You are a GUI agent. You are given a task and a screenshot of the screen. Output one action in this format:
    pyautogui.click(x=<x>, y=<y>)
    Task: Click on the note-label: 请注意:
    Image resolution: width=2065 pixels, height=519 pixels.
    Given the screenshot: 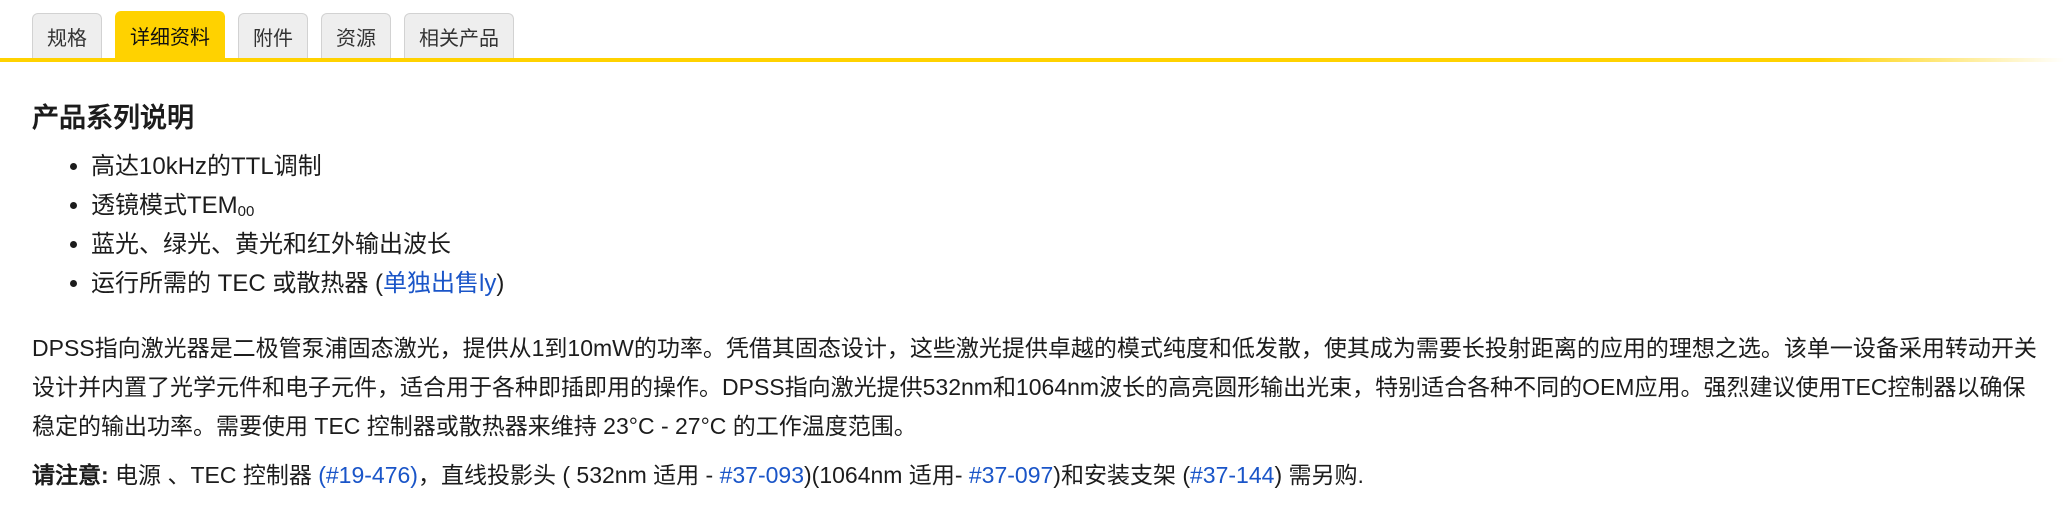 What is the action you would take?
    pyautogui.click(x=70, y=475)
    